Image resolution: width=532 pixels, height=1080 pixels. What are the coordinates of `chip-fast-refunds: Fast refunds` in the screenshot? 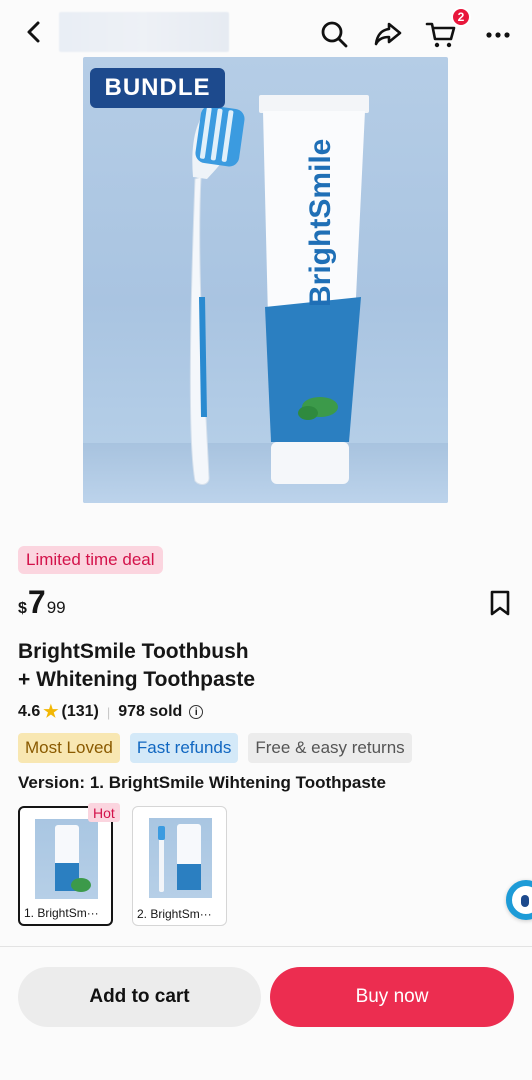 It's located at (184, 748).